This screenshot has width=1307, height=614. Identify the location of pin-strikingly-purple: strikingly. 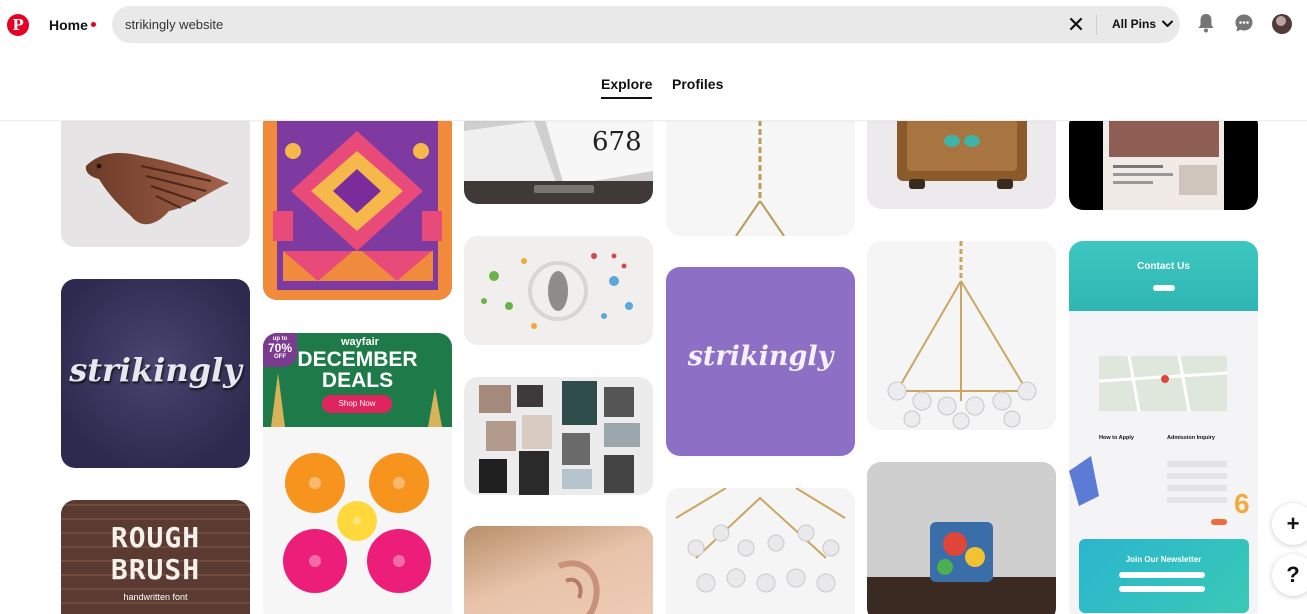
(760, 361).